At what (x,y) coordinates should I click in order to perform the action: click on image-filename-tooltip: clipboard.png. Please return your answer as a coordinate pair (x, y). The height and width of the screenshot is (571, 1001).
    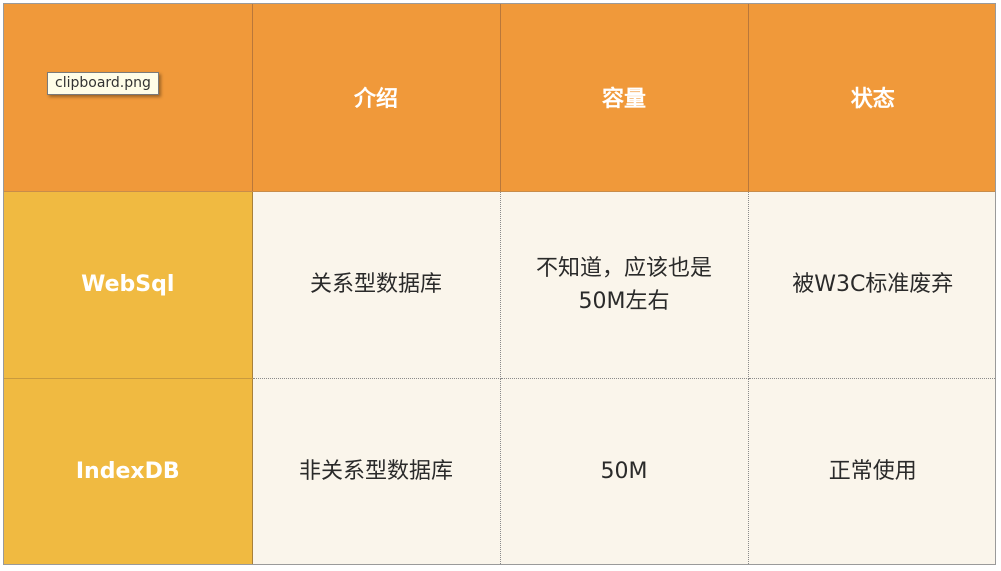
    Looking at the image, I should click on (103, 83).